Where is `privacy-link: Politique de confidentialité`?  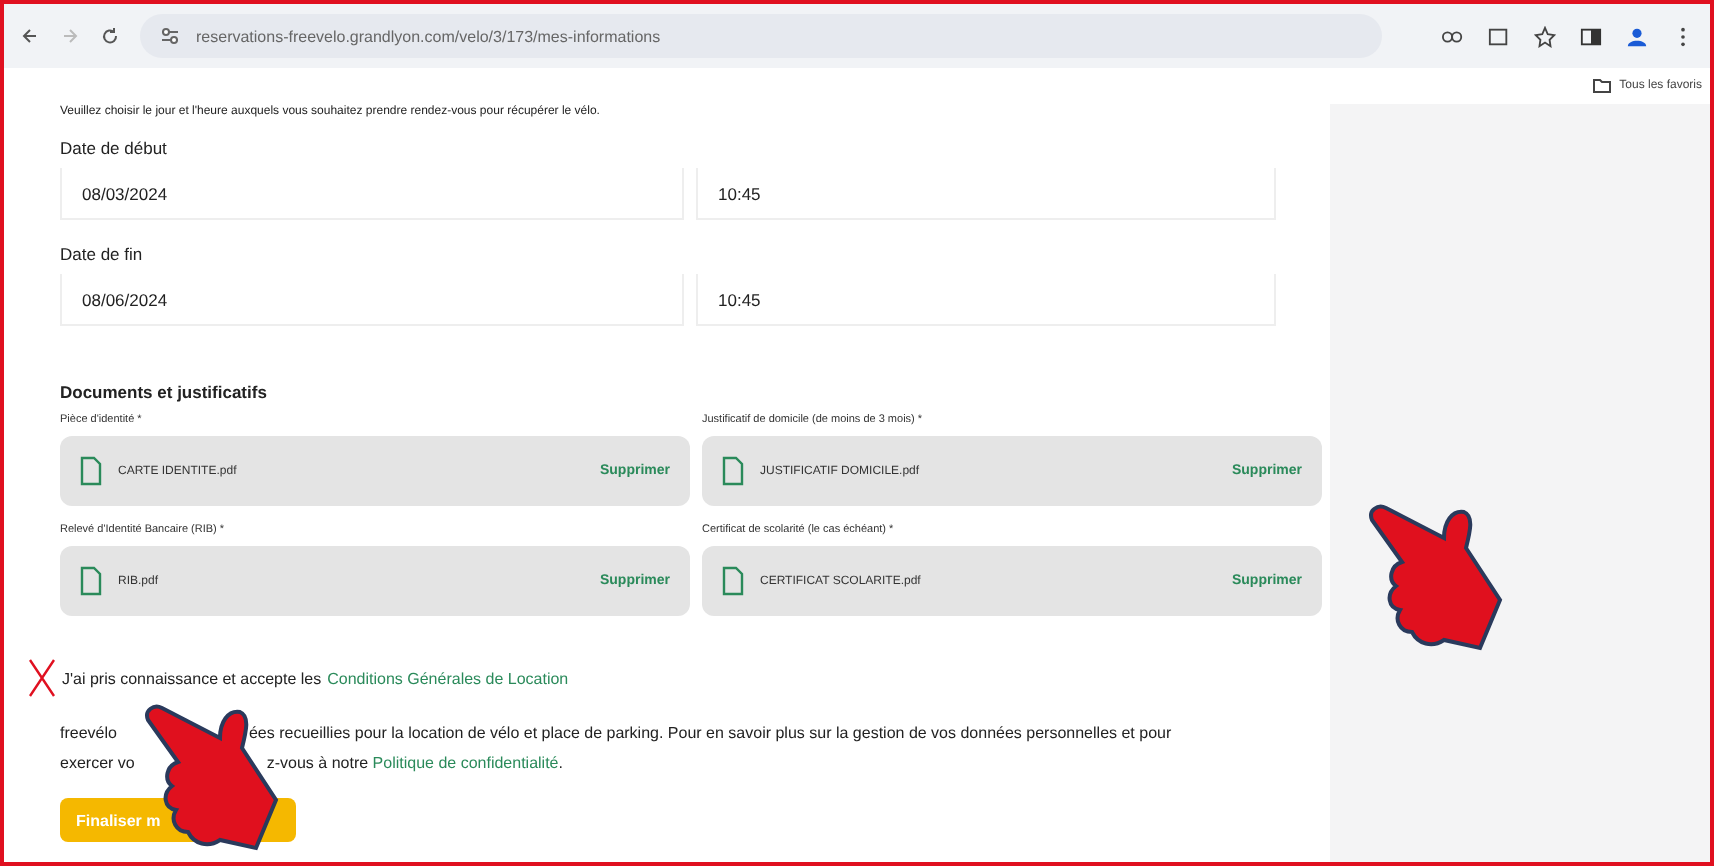
privacy-link: Politique de confidentialité is located at coordinates (465, 763).